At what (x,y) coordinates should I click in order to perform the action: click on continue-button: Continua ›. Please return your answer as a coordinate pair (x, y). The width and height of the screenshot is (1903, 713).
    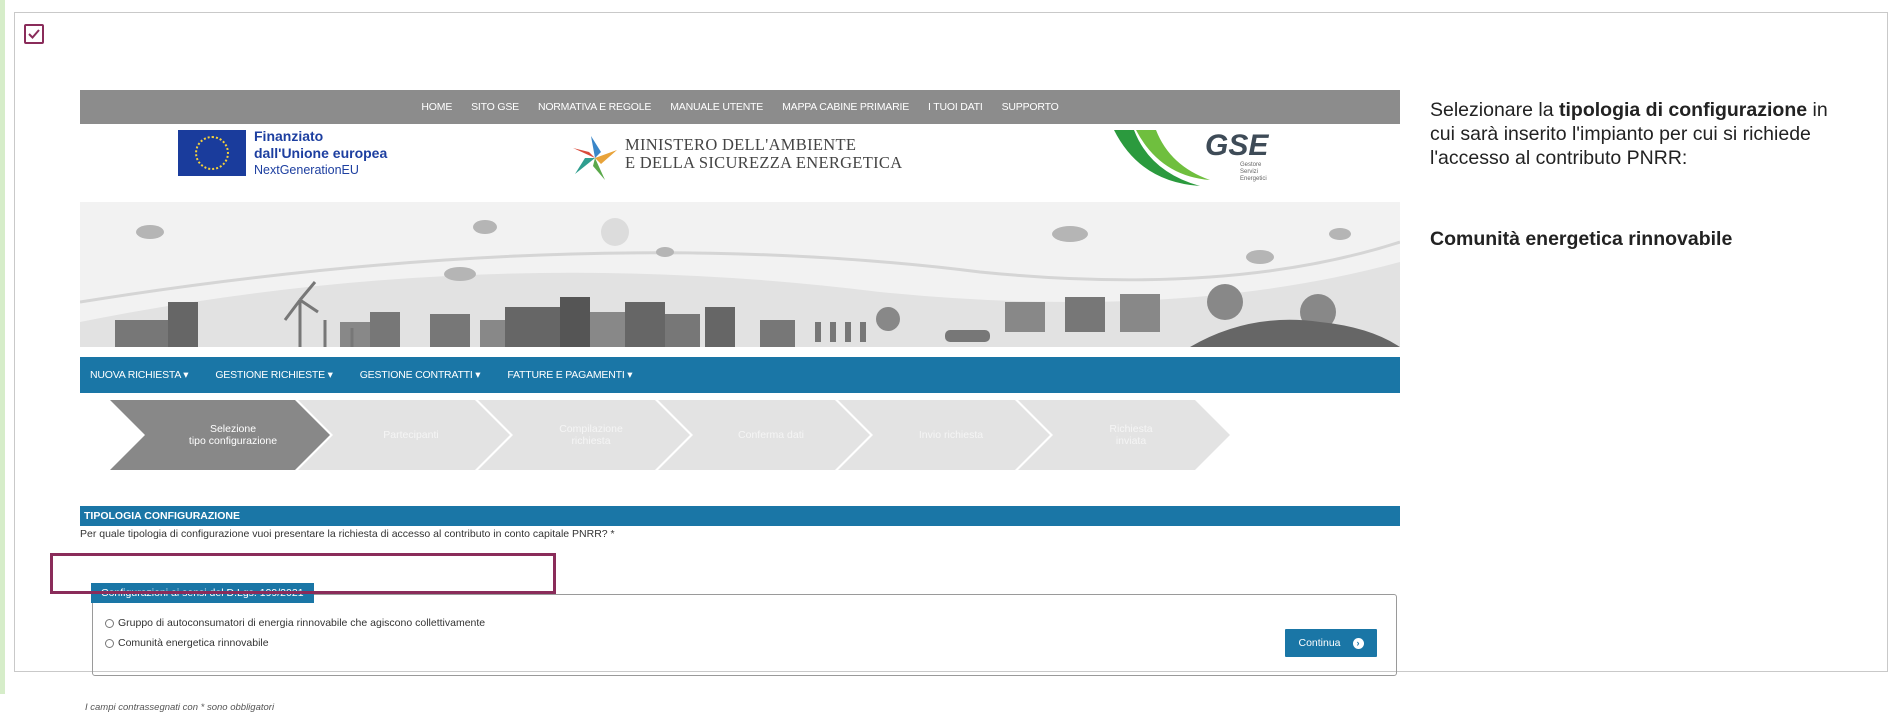
    Looking at the image, I should click on (1331, 643).